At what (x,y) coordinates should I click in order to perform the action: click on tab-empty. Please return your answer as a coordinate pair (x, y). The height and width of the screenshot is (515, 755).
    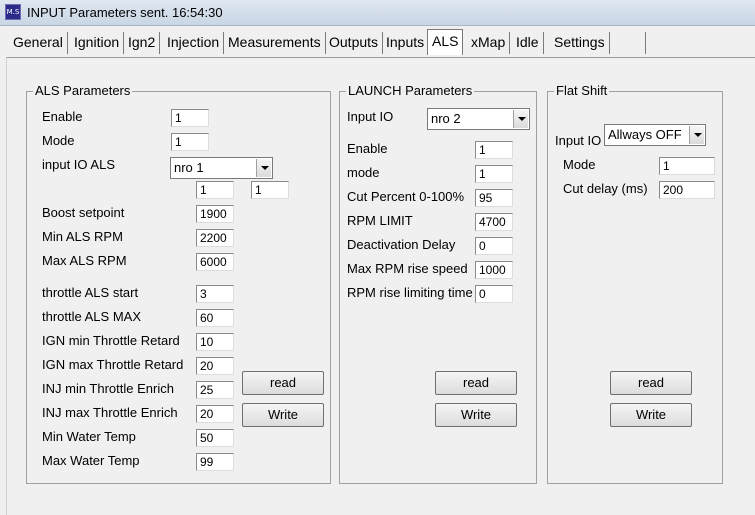
    Looking at the image, I should click on (626, 43).